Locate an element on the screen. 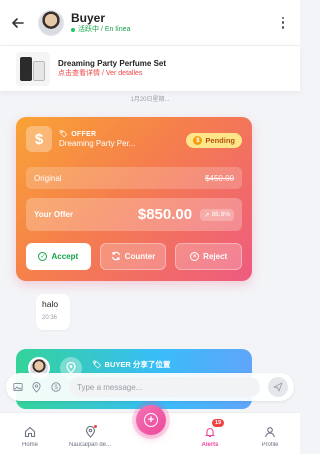 The width and height of the screenshot is (320, 454). accept-label: Accept is located at coordinates (65, 256).